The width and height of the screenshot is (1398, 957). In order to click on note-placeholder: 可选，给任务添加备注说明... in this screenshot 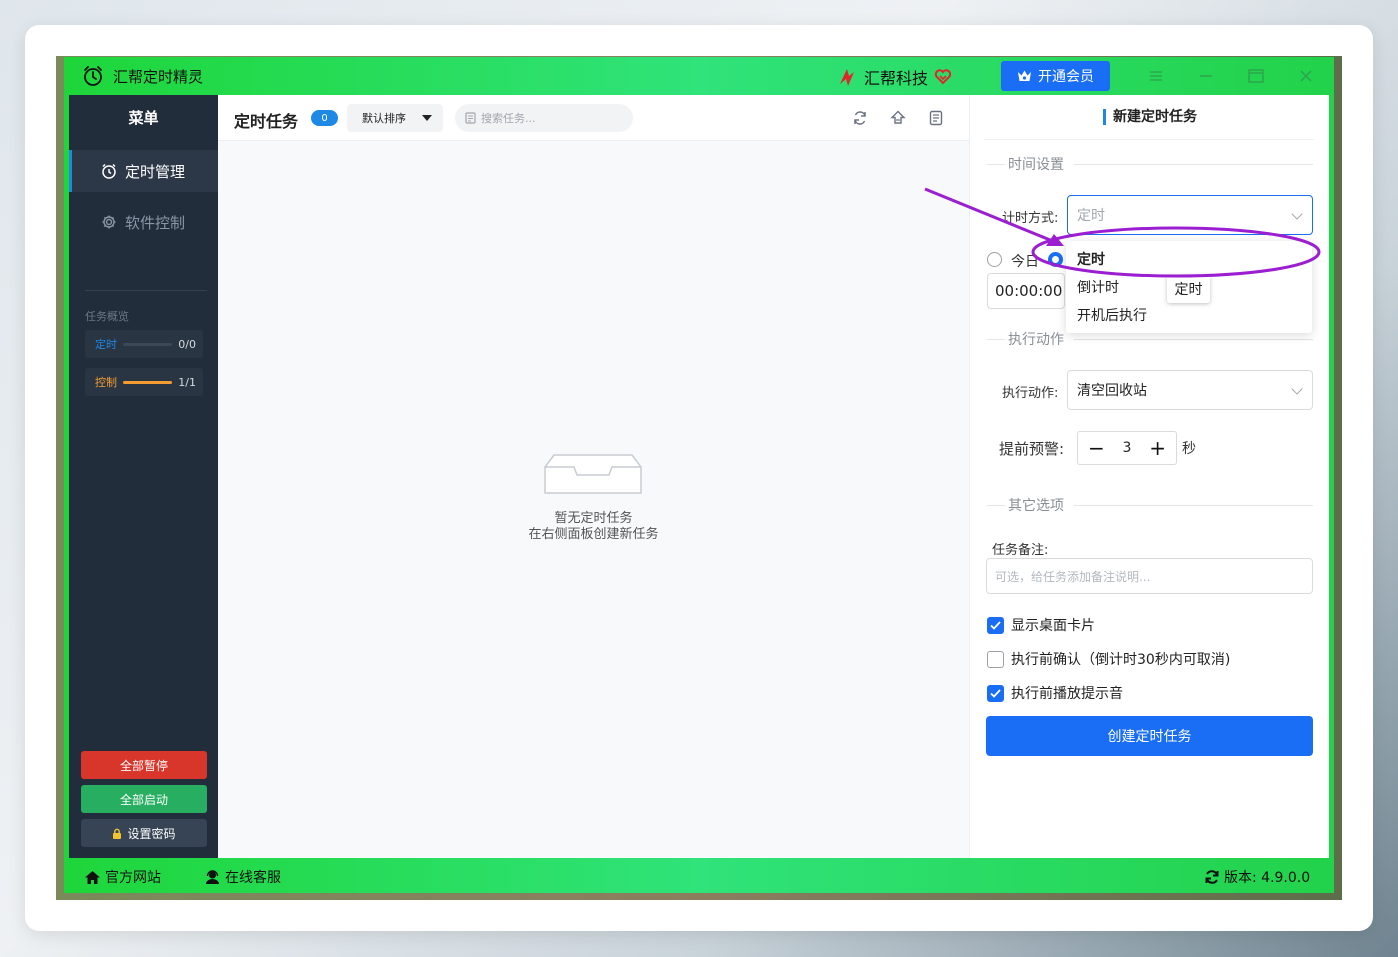, I will do `click(1073, 576)`.